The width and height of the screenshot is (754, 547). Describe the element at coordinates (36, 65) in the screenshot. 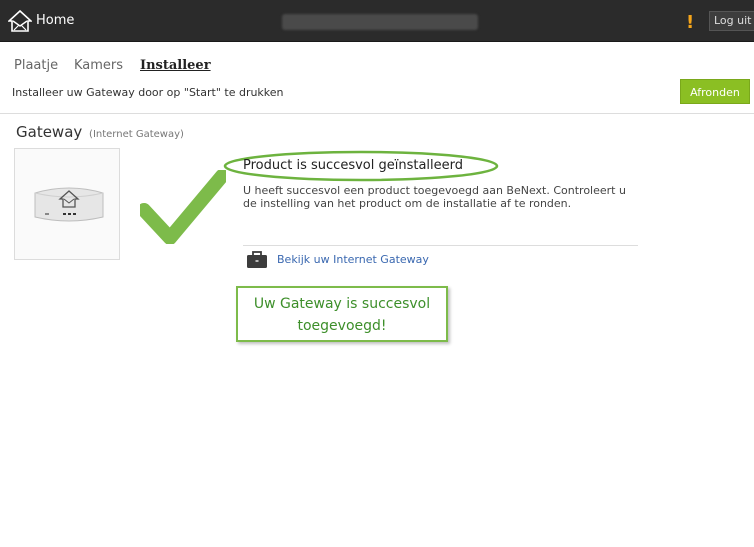

I see `tab-plaatje: Plaatje` at that location.